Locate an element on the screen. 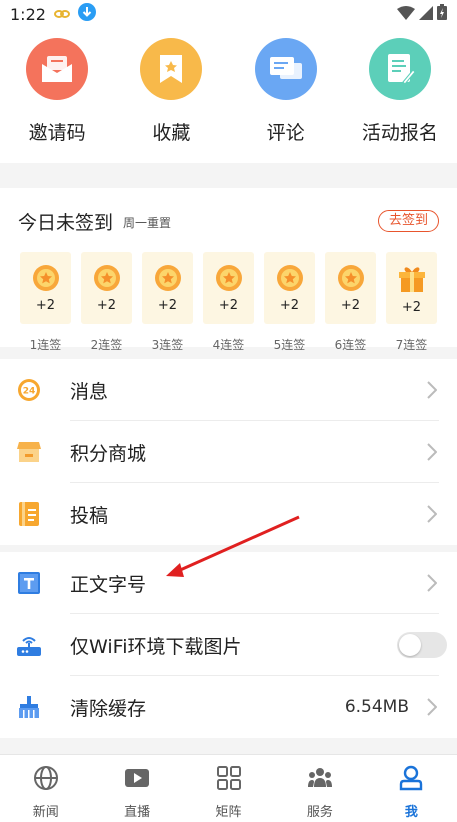  message-icon: 24 is located at coordinates (29, 390).